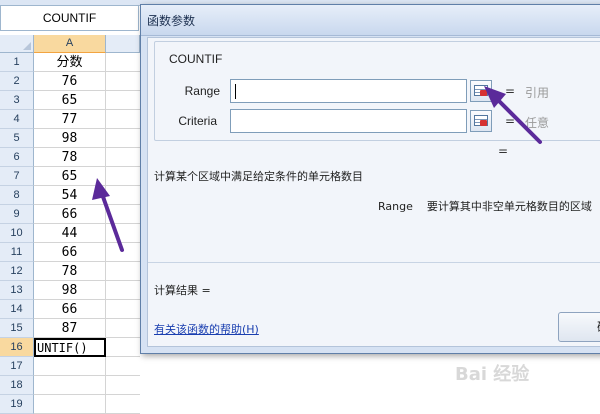 This screenshot has width=600, height=414. What do you see at coordinates (69, 18) in the screenshot?
I see `name-box: COUNTIF` at bounding box center [69, 18].